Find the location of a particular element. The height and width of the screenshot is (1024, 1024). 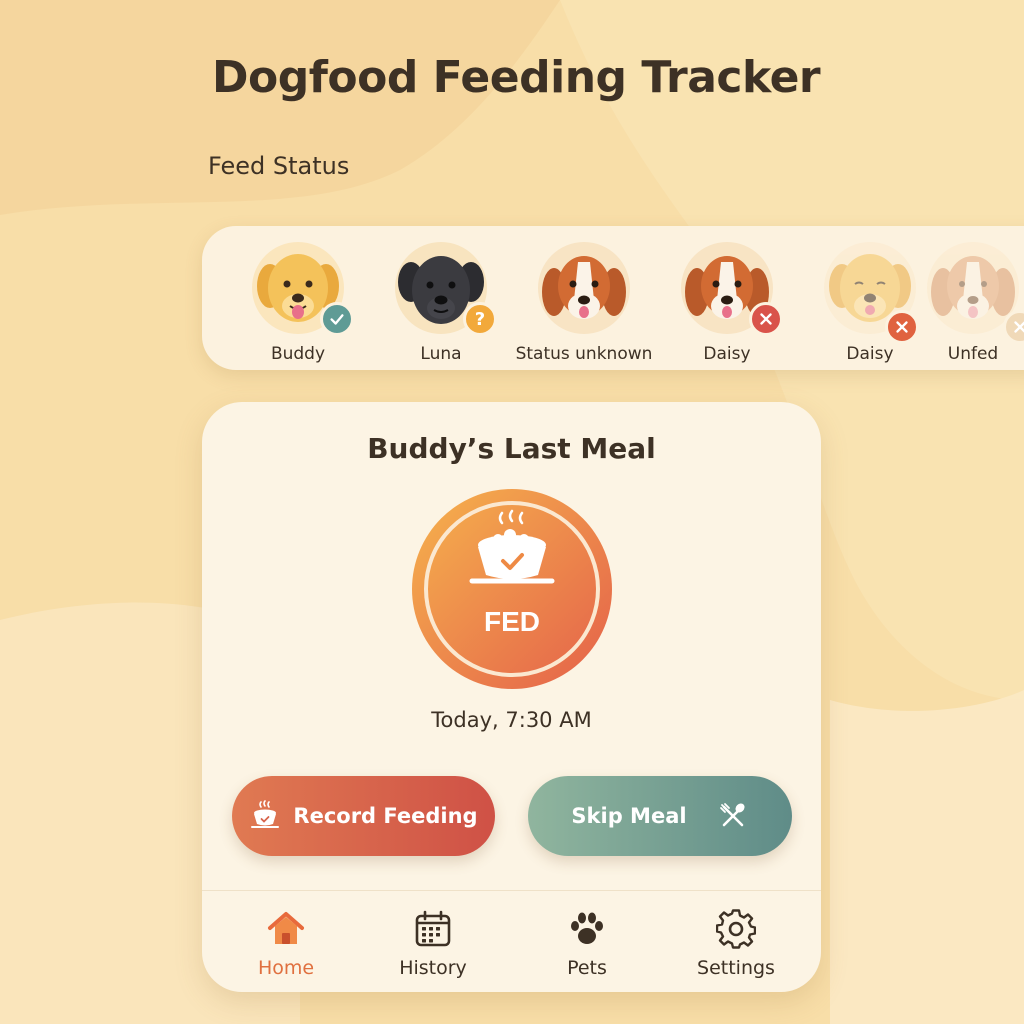

dog-item: ? Luna is located at coordinates (441, 302).